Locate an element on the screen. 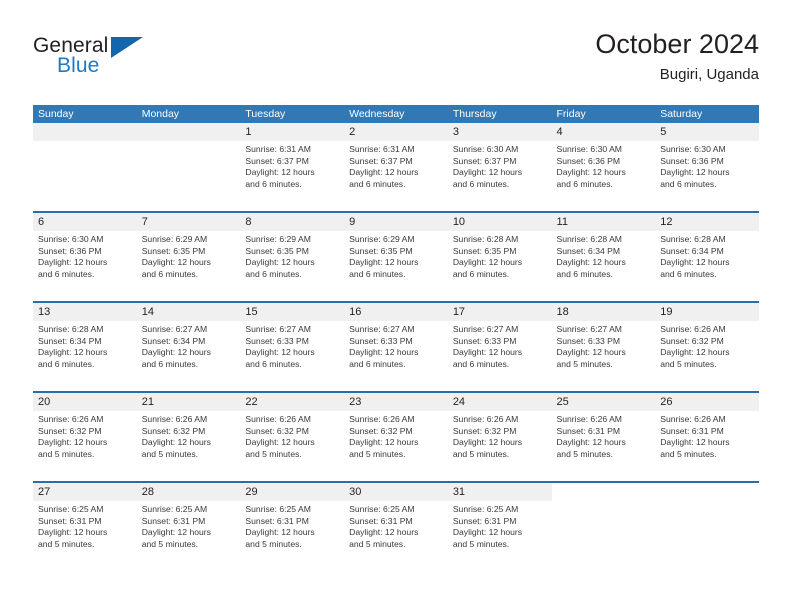  sunrise-text: Sunrise: 6:26 AM is located at coordinates (693, 419).